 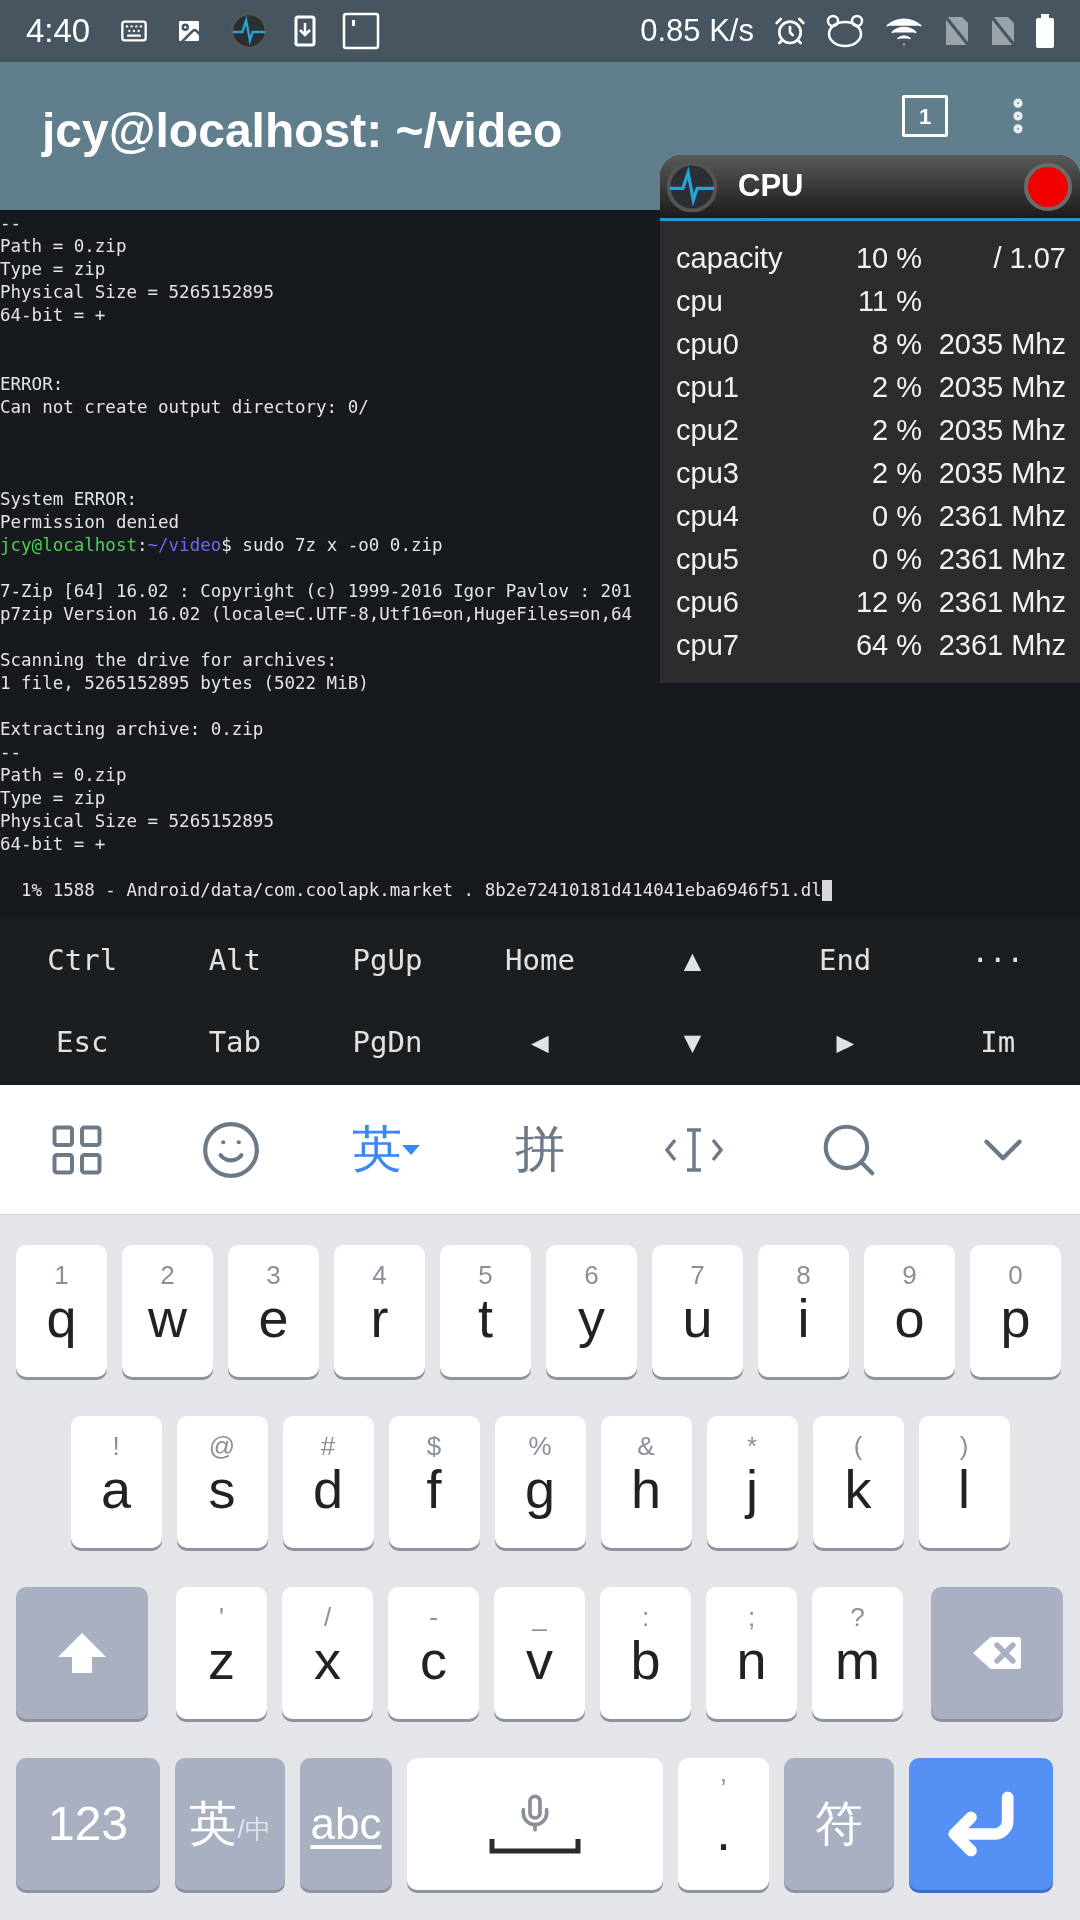 I want to click on keyboard-key: 4 r, so click(x=379, y=1311).